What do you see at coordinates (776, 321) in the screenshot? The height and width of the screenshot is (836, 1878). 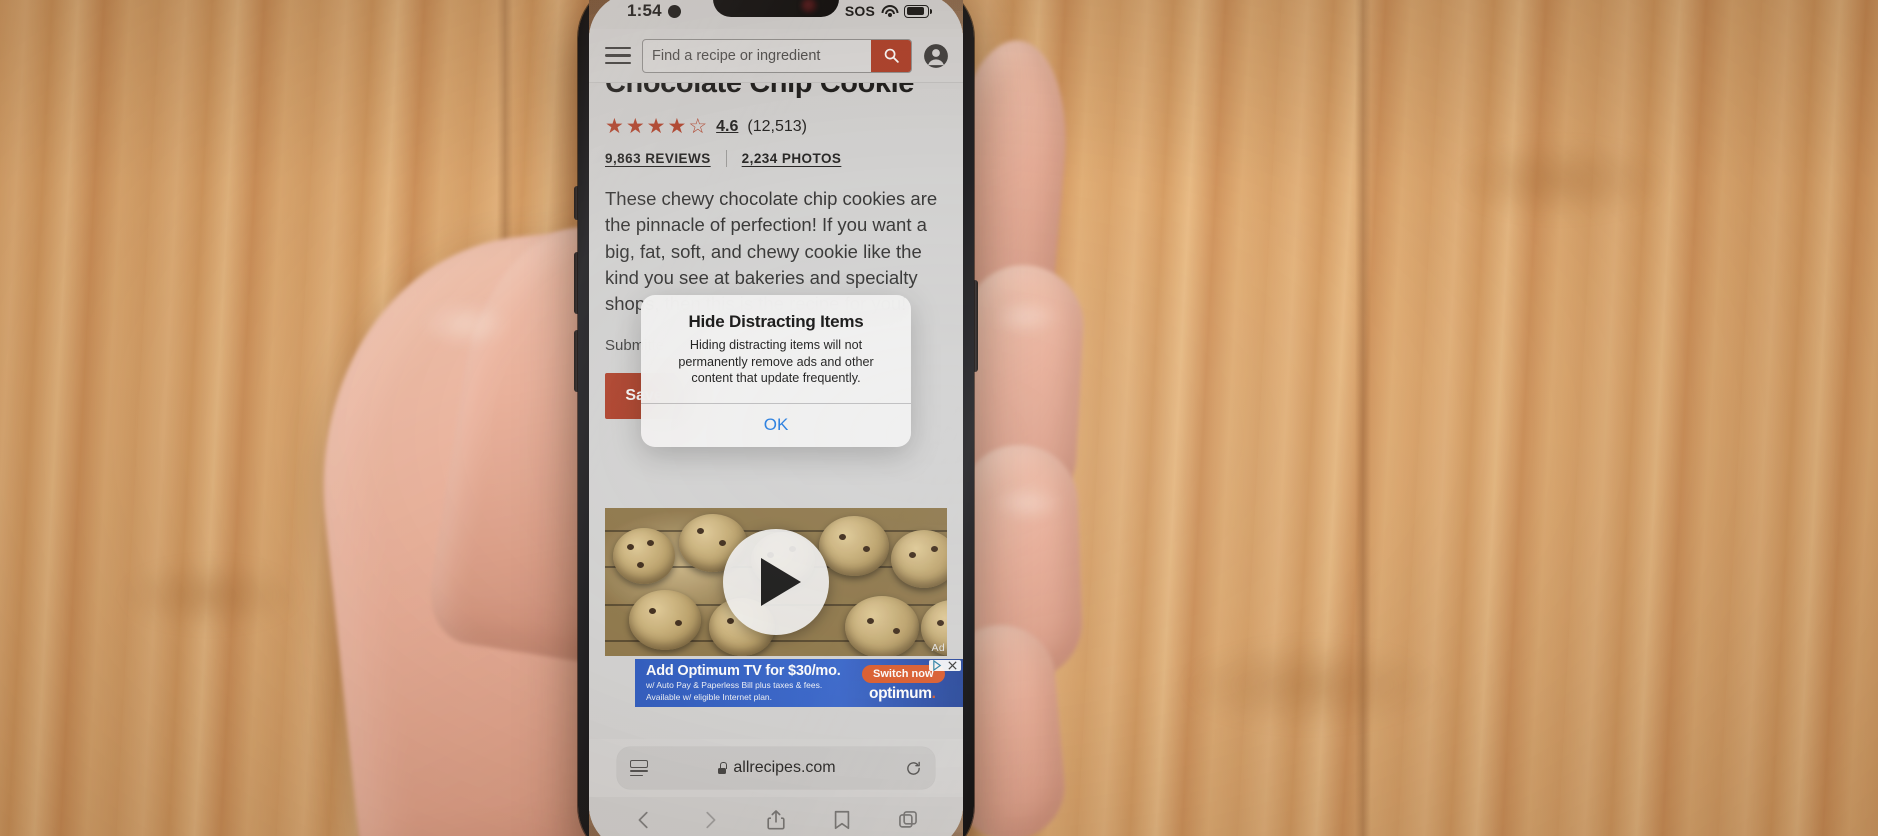 I see `dialog-title: Hide Distracting Items` at bounding box center [776, 321].